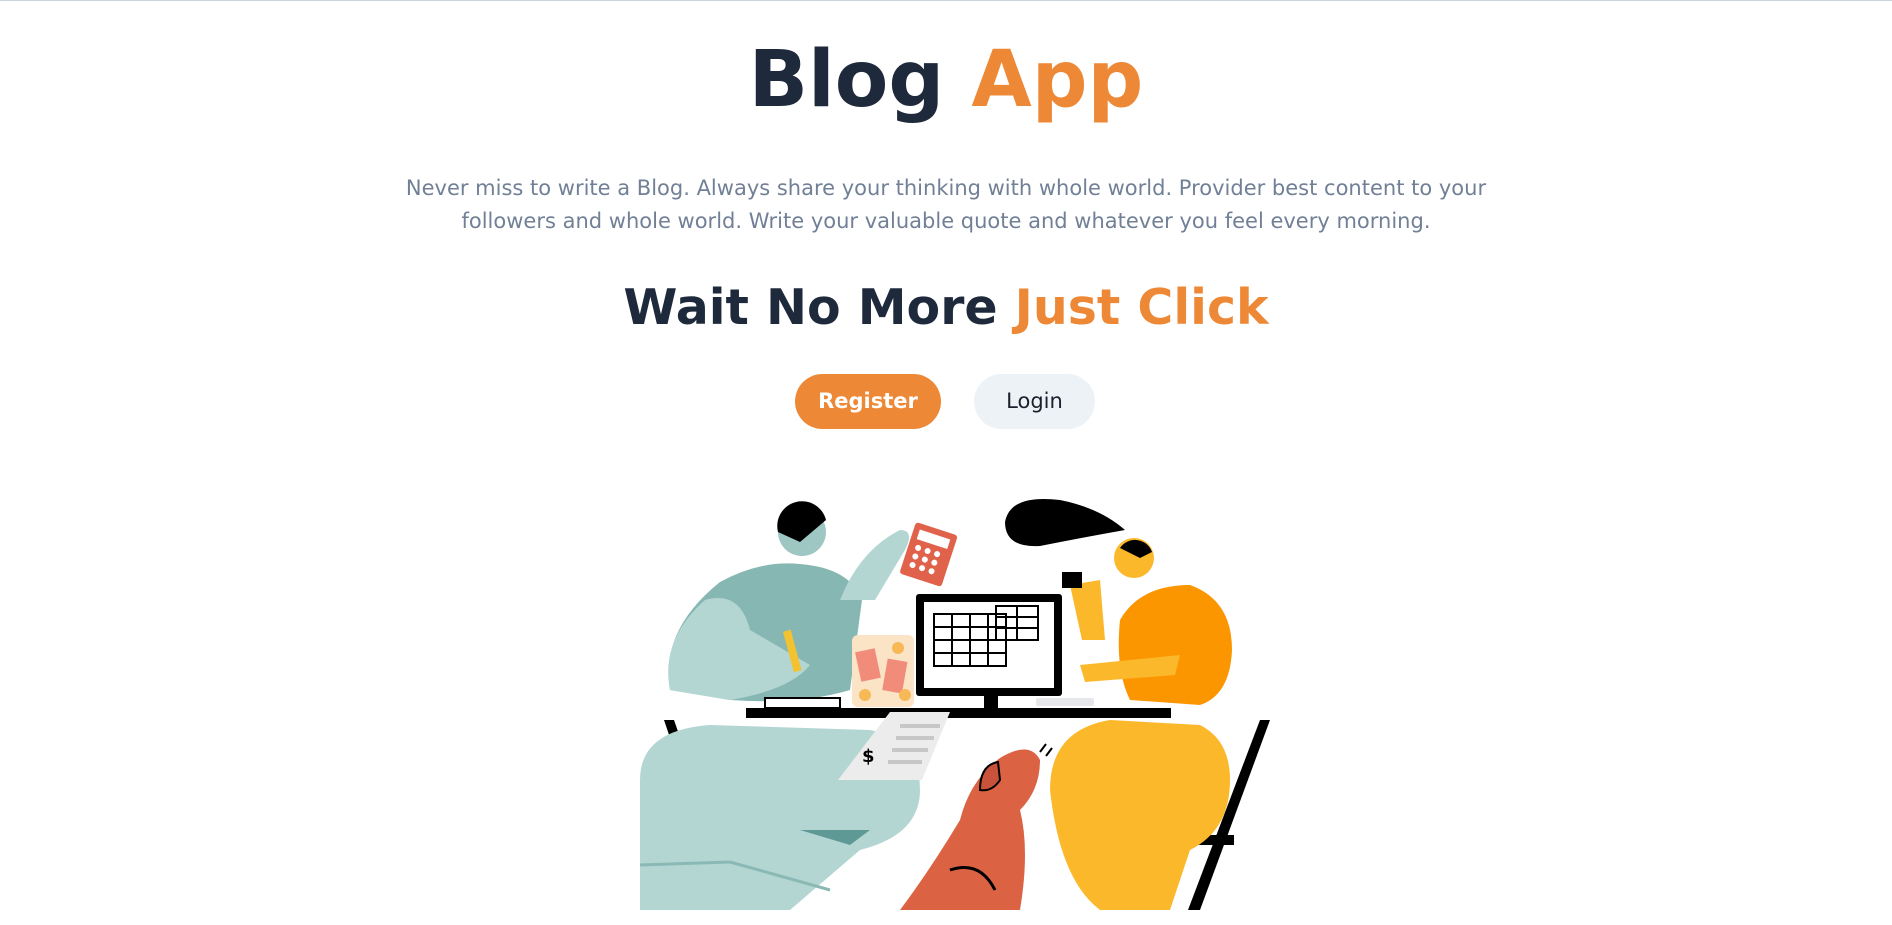 The height and width of the screenshot is (925, 1892). I want to click on calculator-icon, so click(929, 554).